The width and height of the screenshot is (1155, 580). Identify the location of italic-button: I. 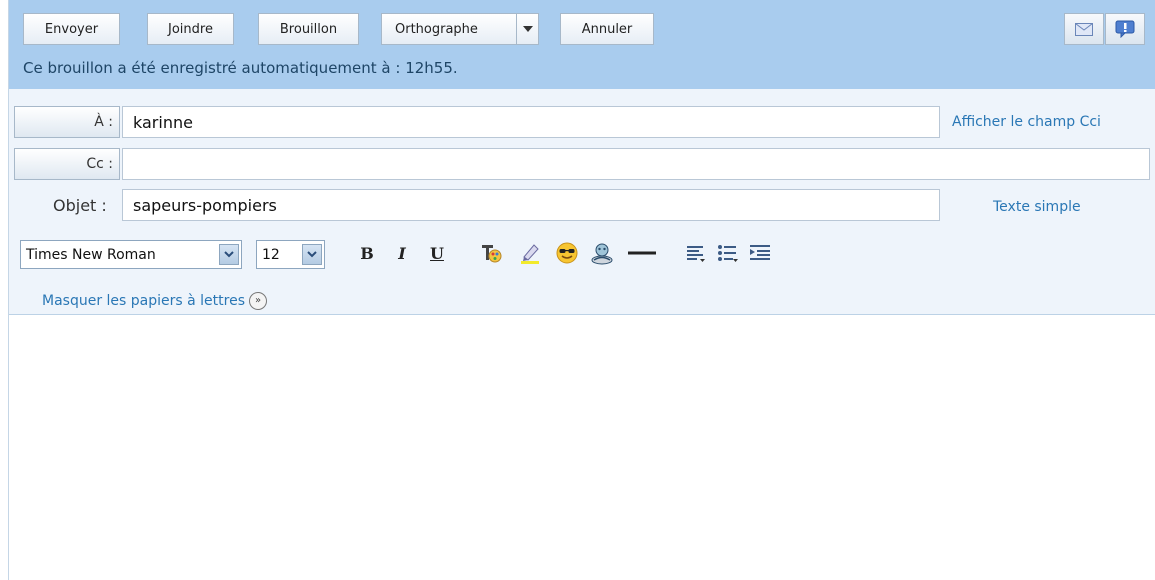
(402, 253).